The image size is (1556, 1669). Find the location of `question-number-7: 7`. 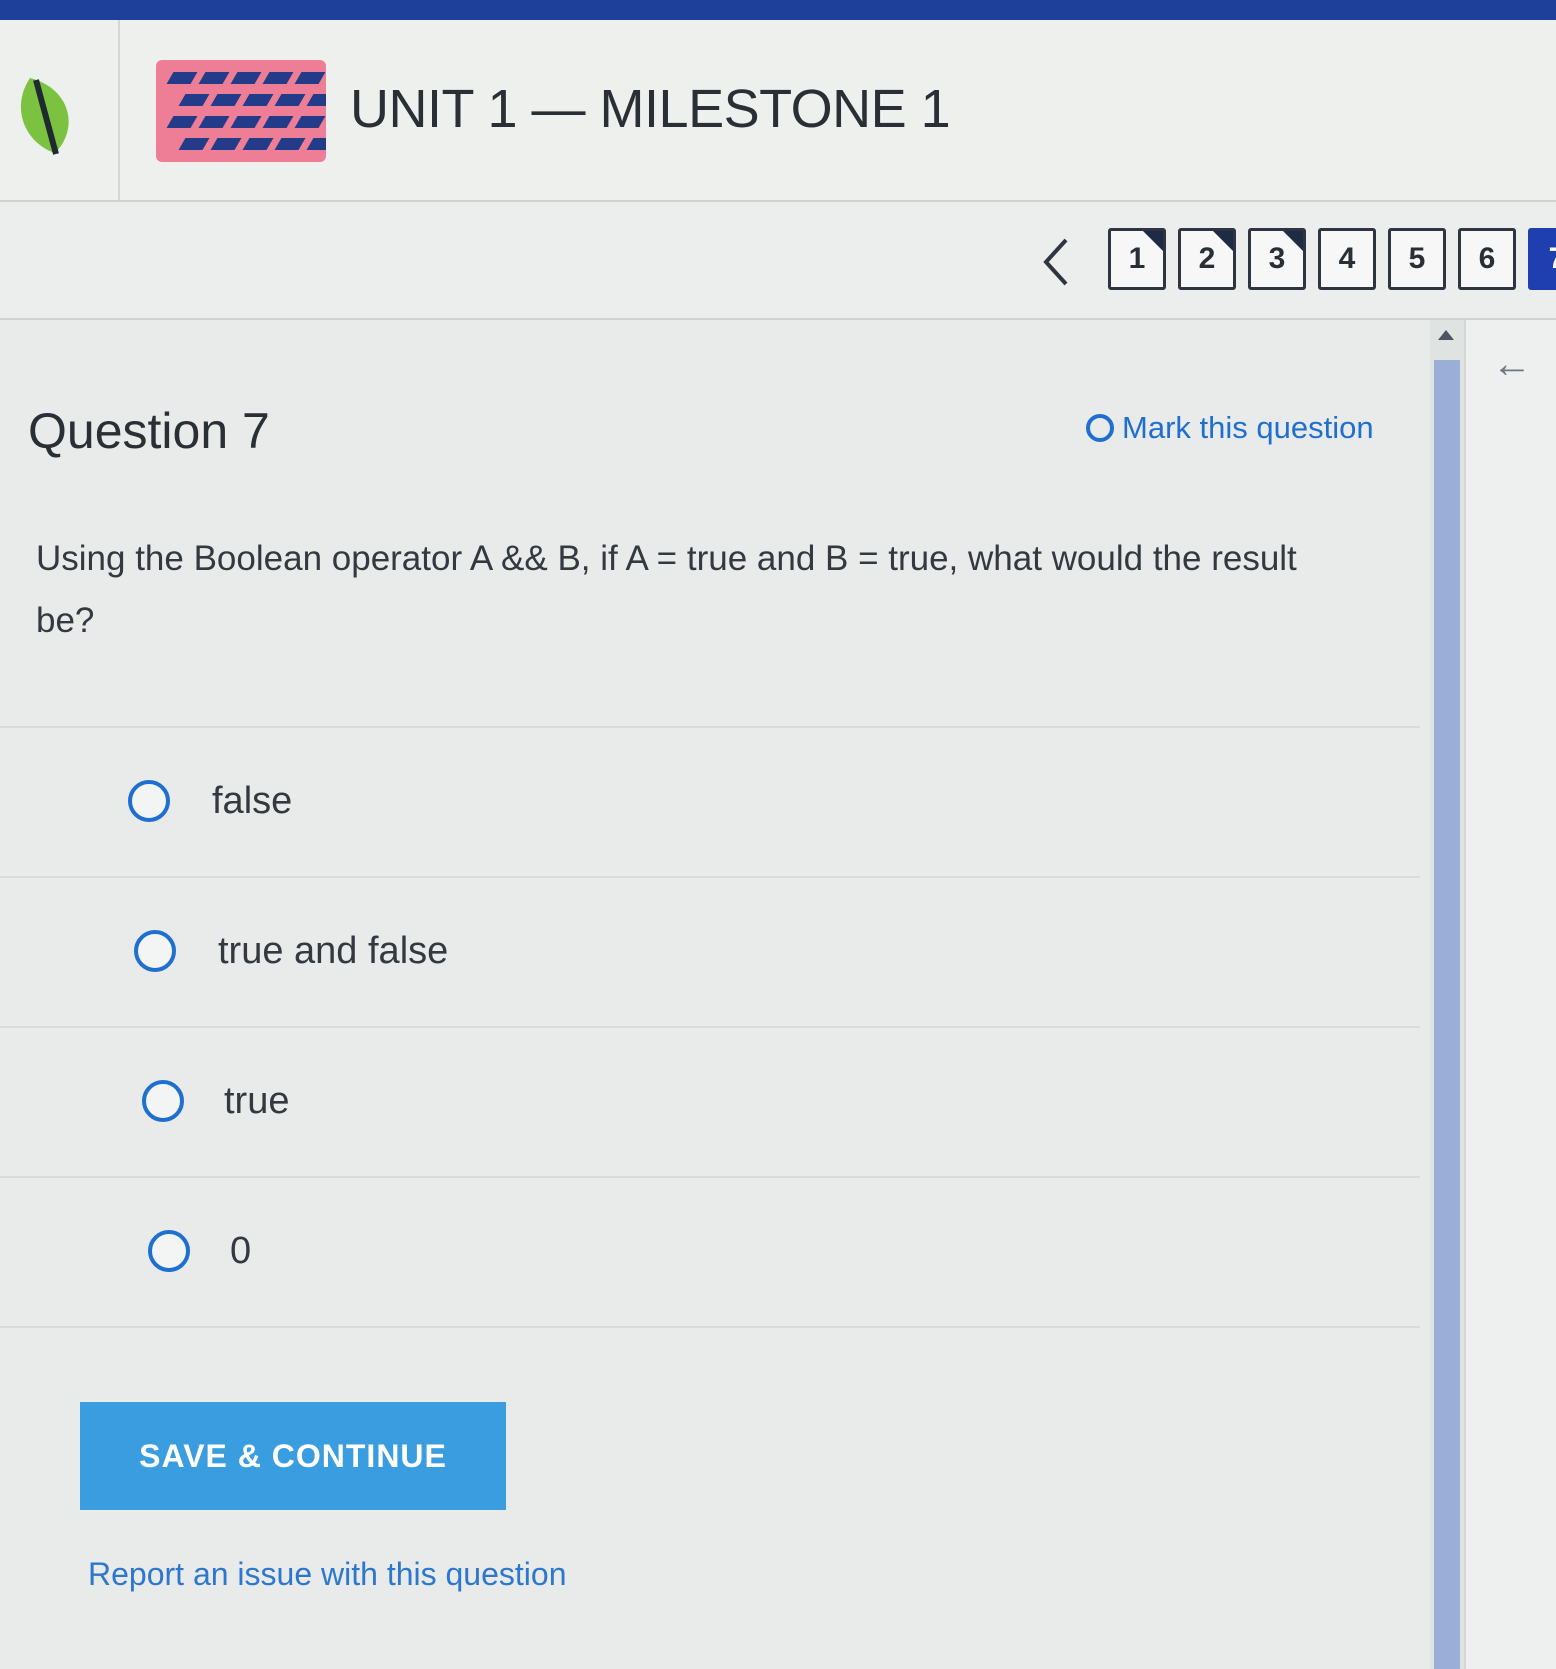

question-number-7: 7 is located at coordinates (1542, 259).